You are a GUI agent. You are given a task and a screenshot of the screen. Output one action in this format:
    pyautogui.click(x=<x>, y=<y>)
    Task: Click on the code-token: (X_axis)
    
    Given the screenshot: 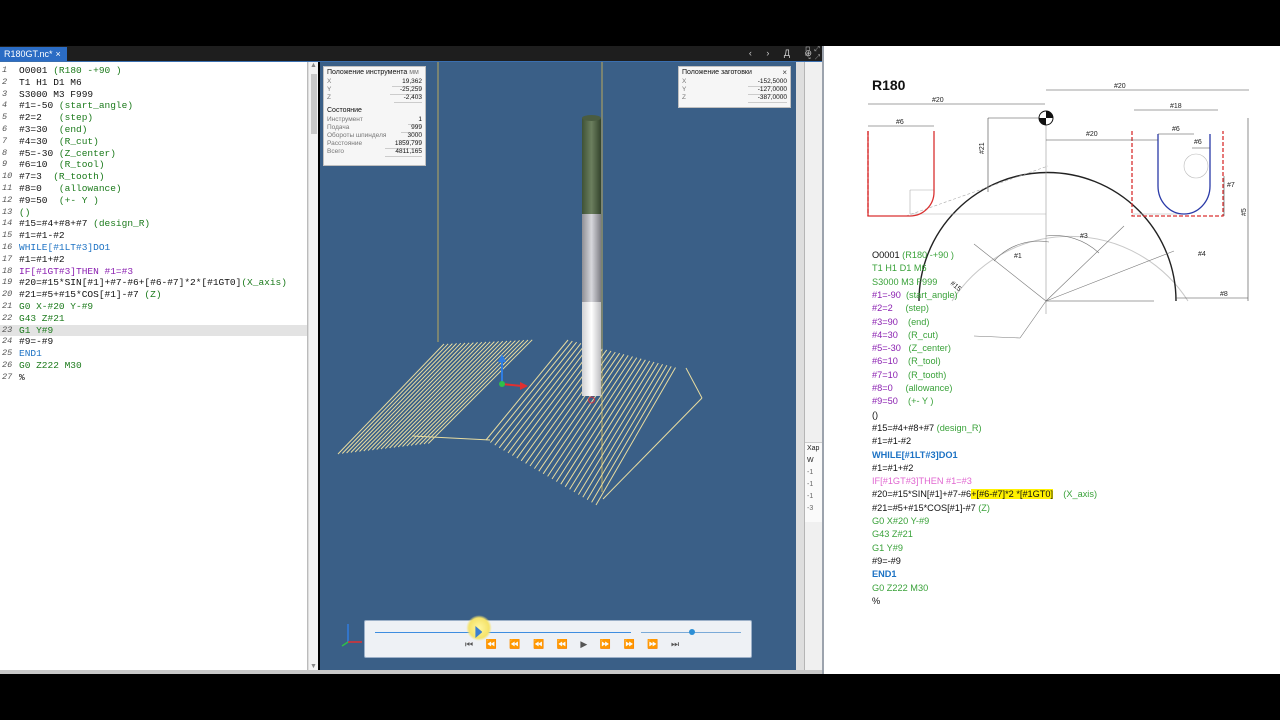 What is the action you would take?
    pyautogui.click(x=264, y=283)
    